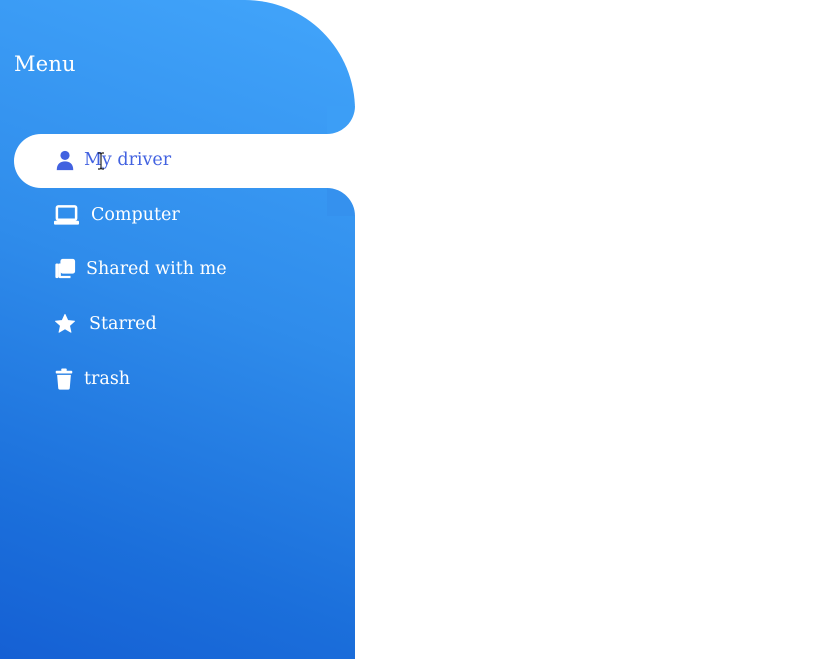 The height and width of the screenshot is (659, 834). I want to click on trash-icon, so click(64, 379).